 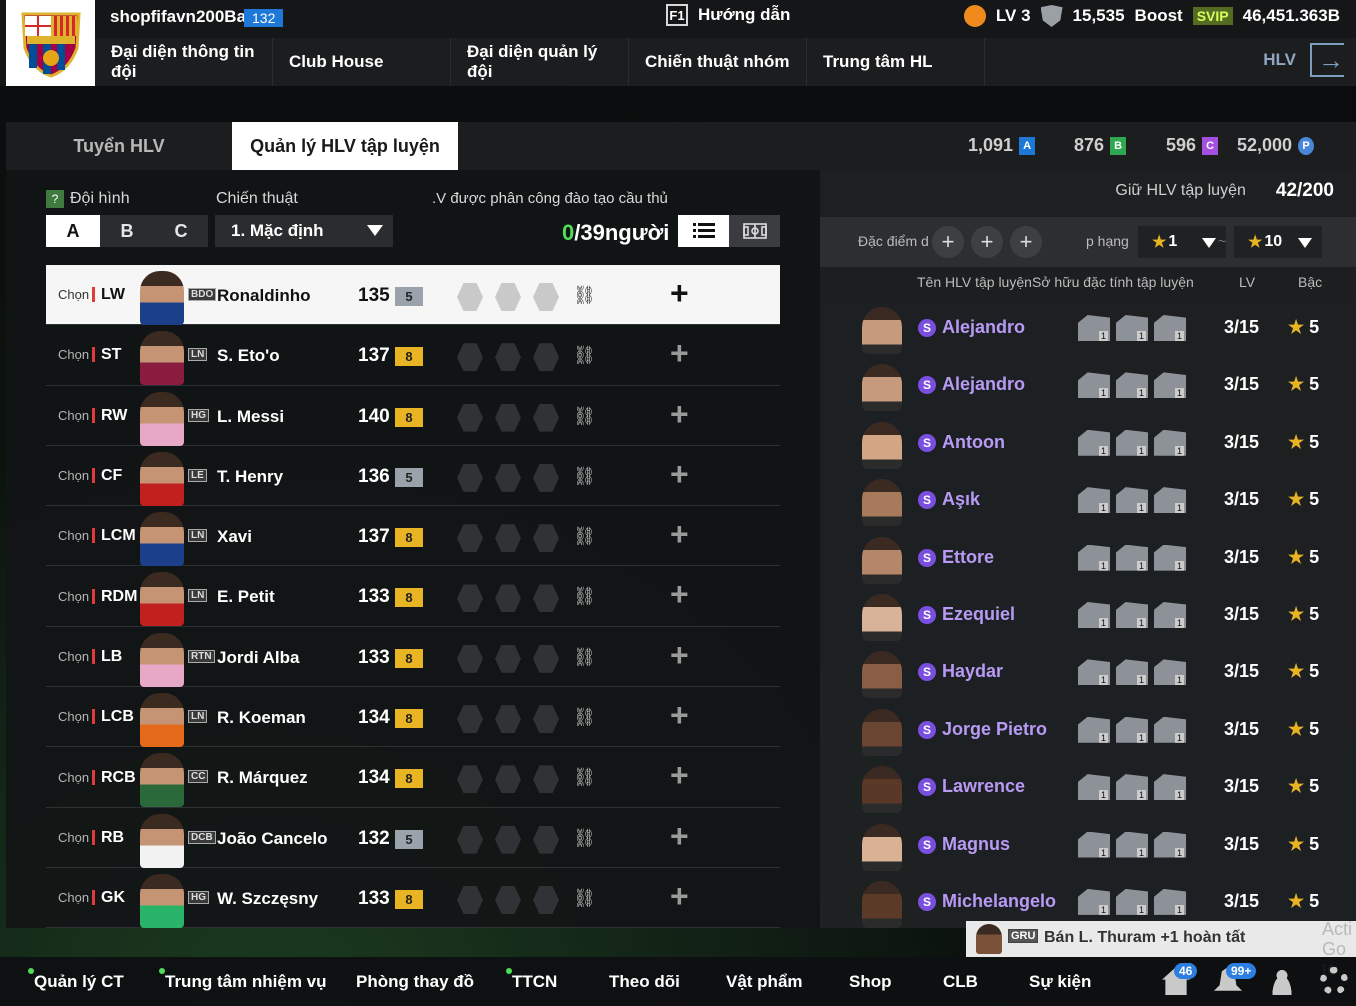 What do you see at coordinates (718, 62) in the screenshot?
I see `nav-item-group-tactics: Chiến thuật nhóm` at bounding box center [718, 62].